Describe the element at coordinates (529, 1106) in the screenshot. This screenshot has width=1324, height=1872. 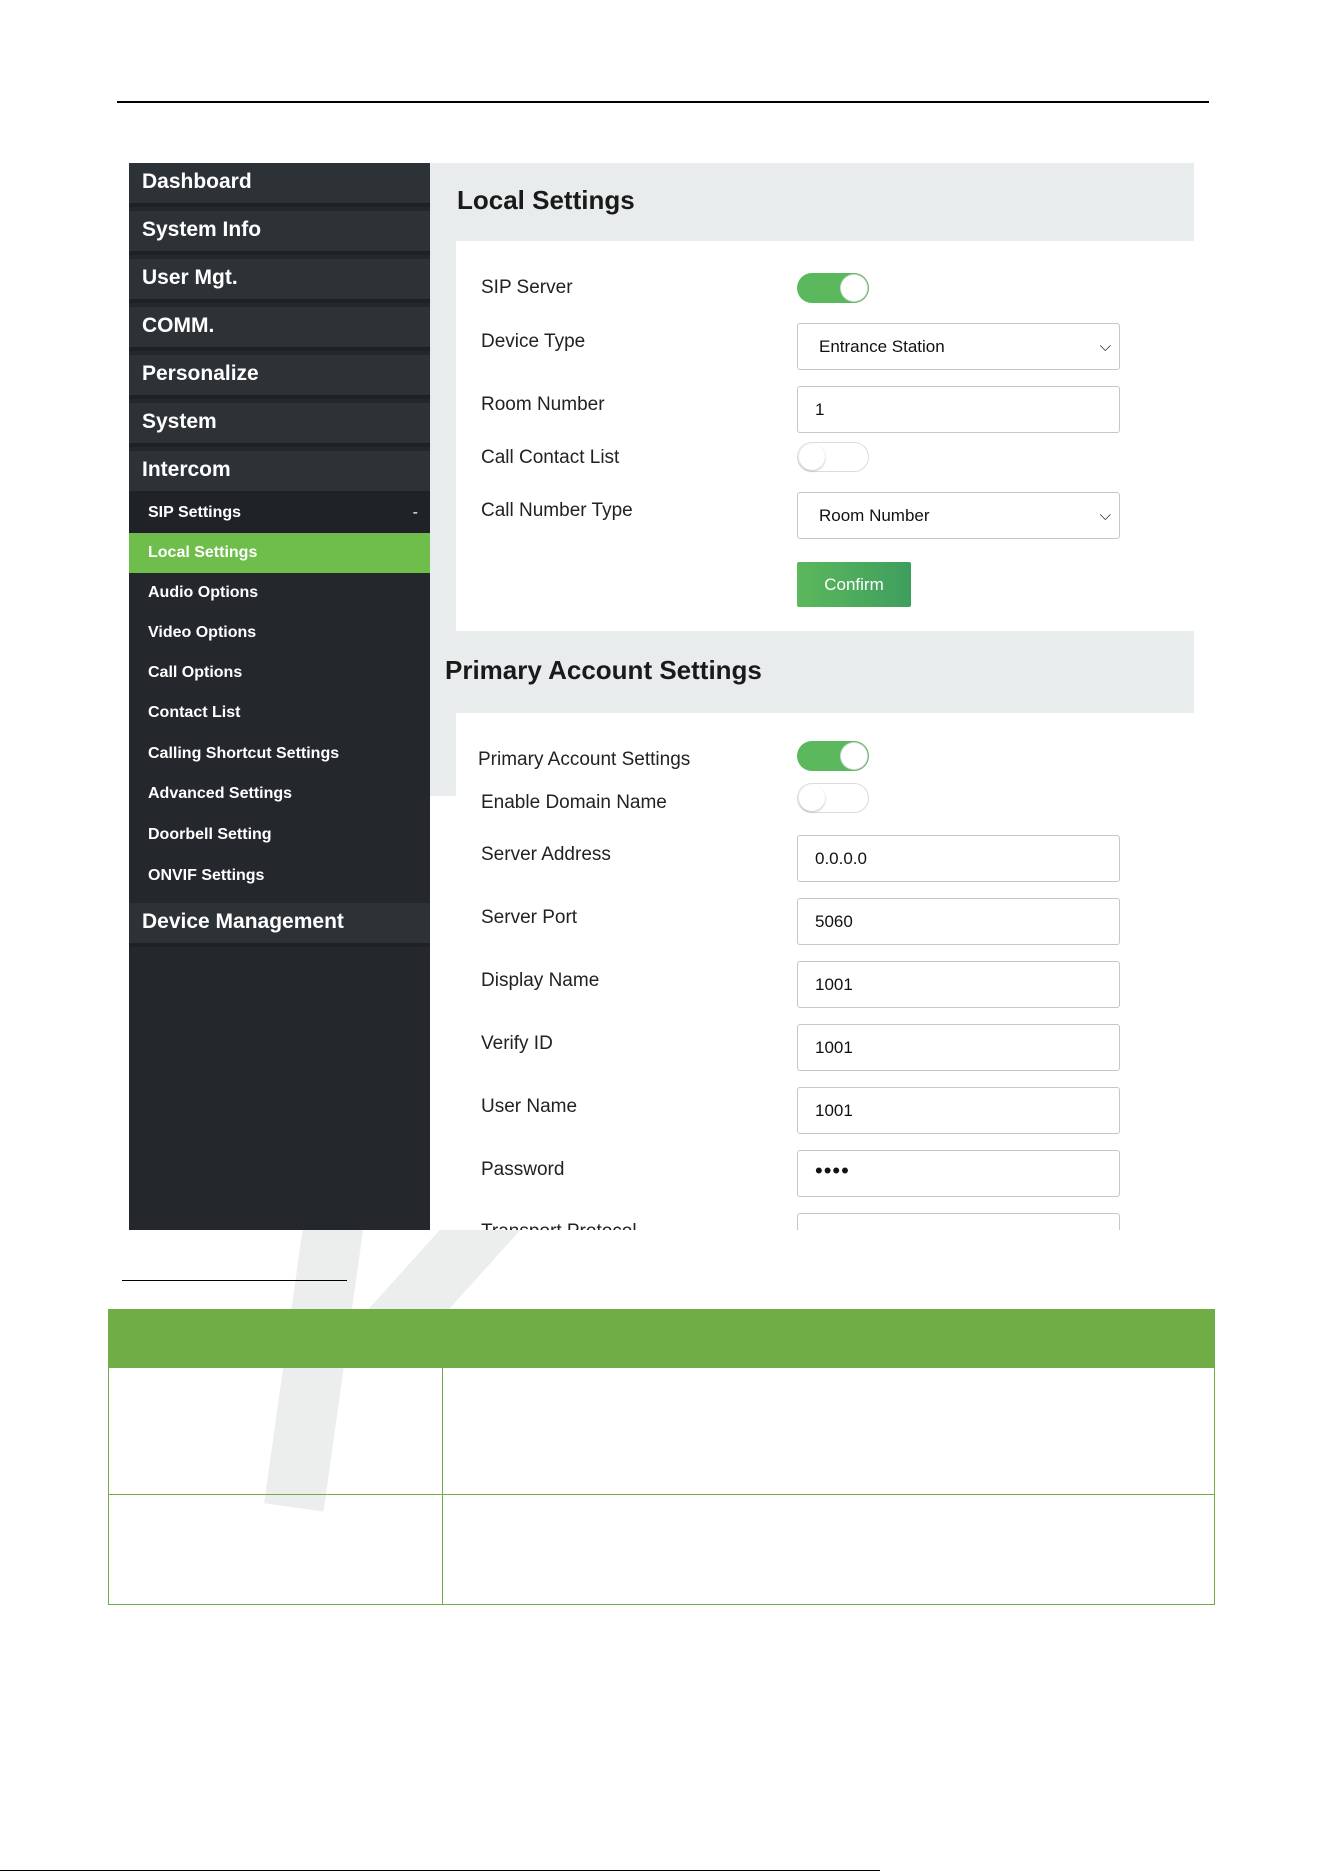
I see `user-name-label: User Name` at that location.